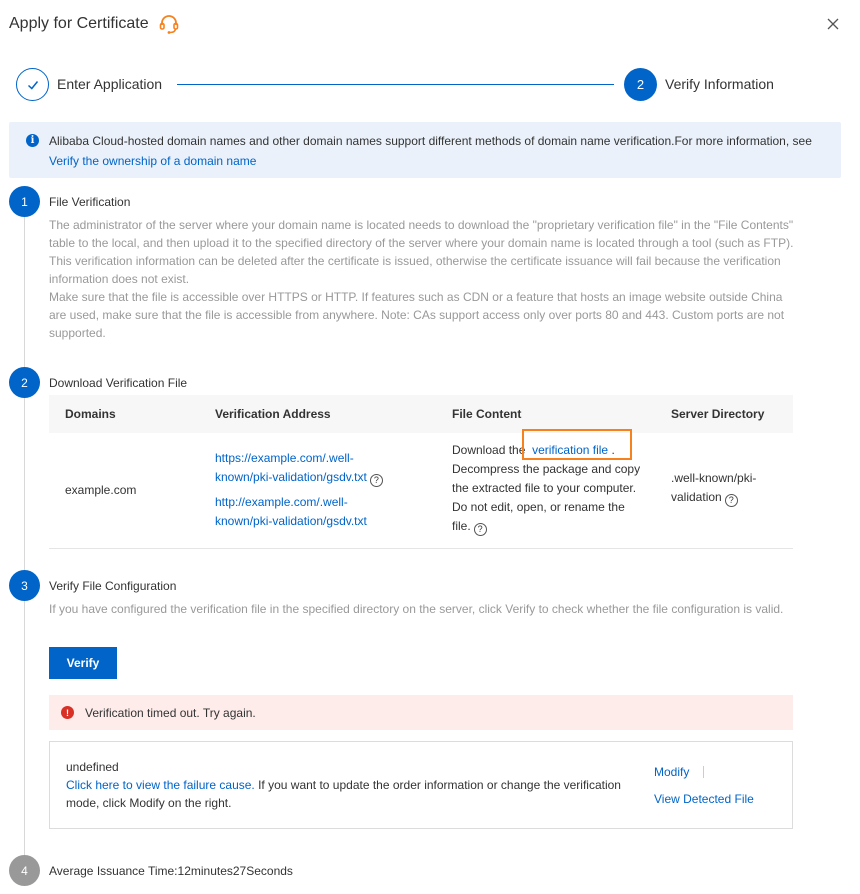 This screenshot has width=860, height=894. I want to click on step1-check-circle, so click(32, 84).